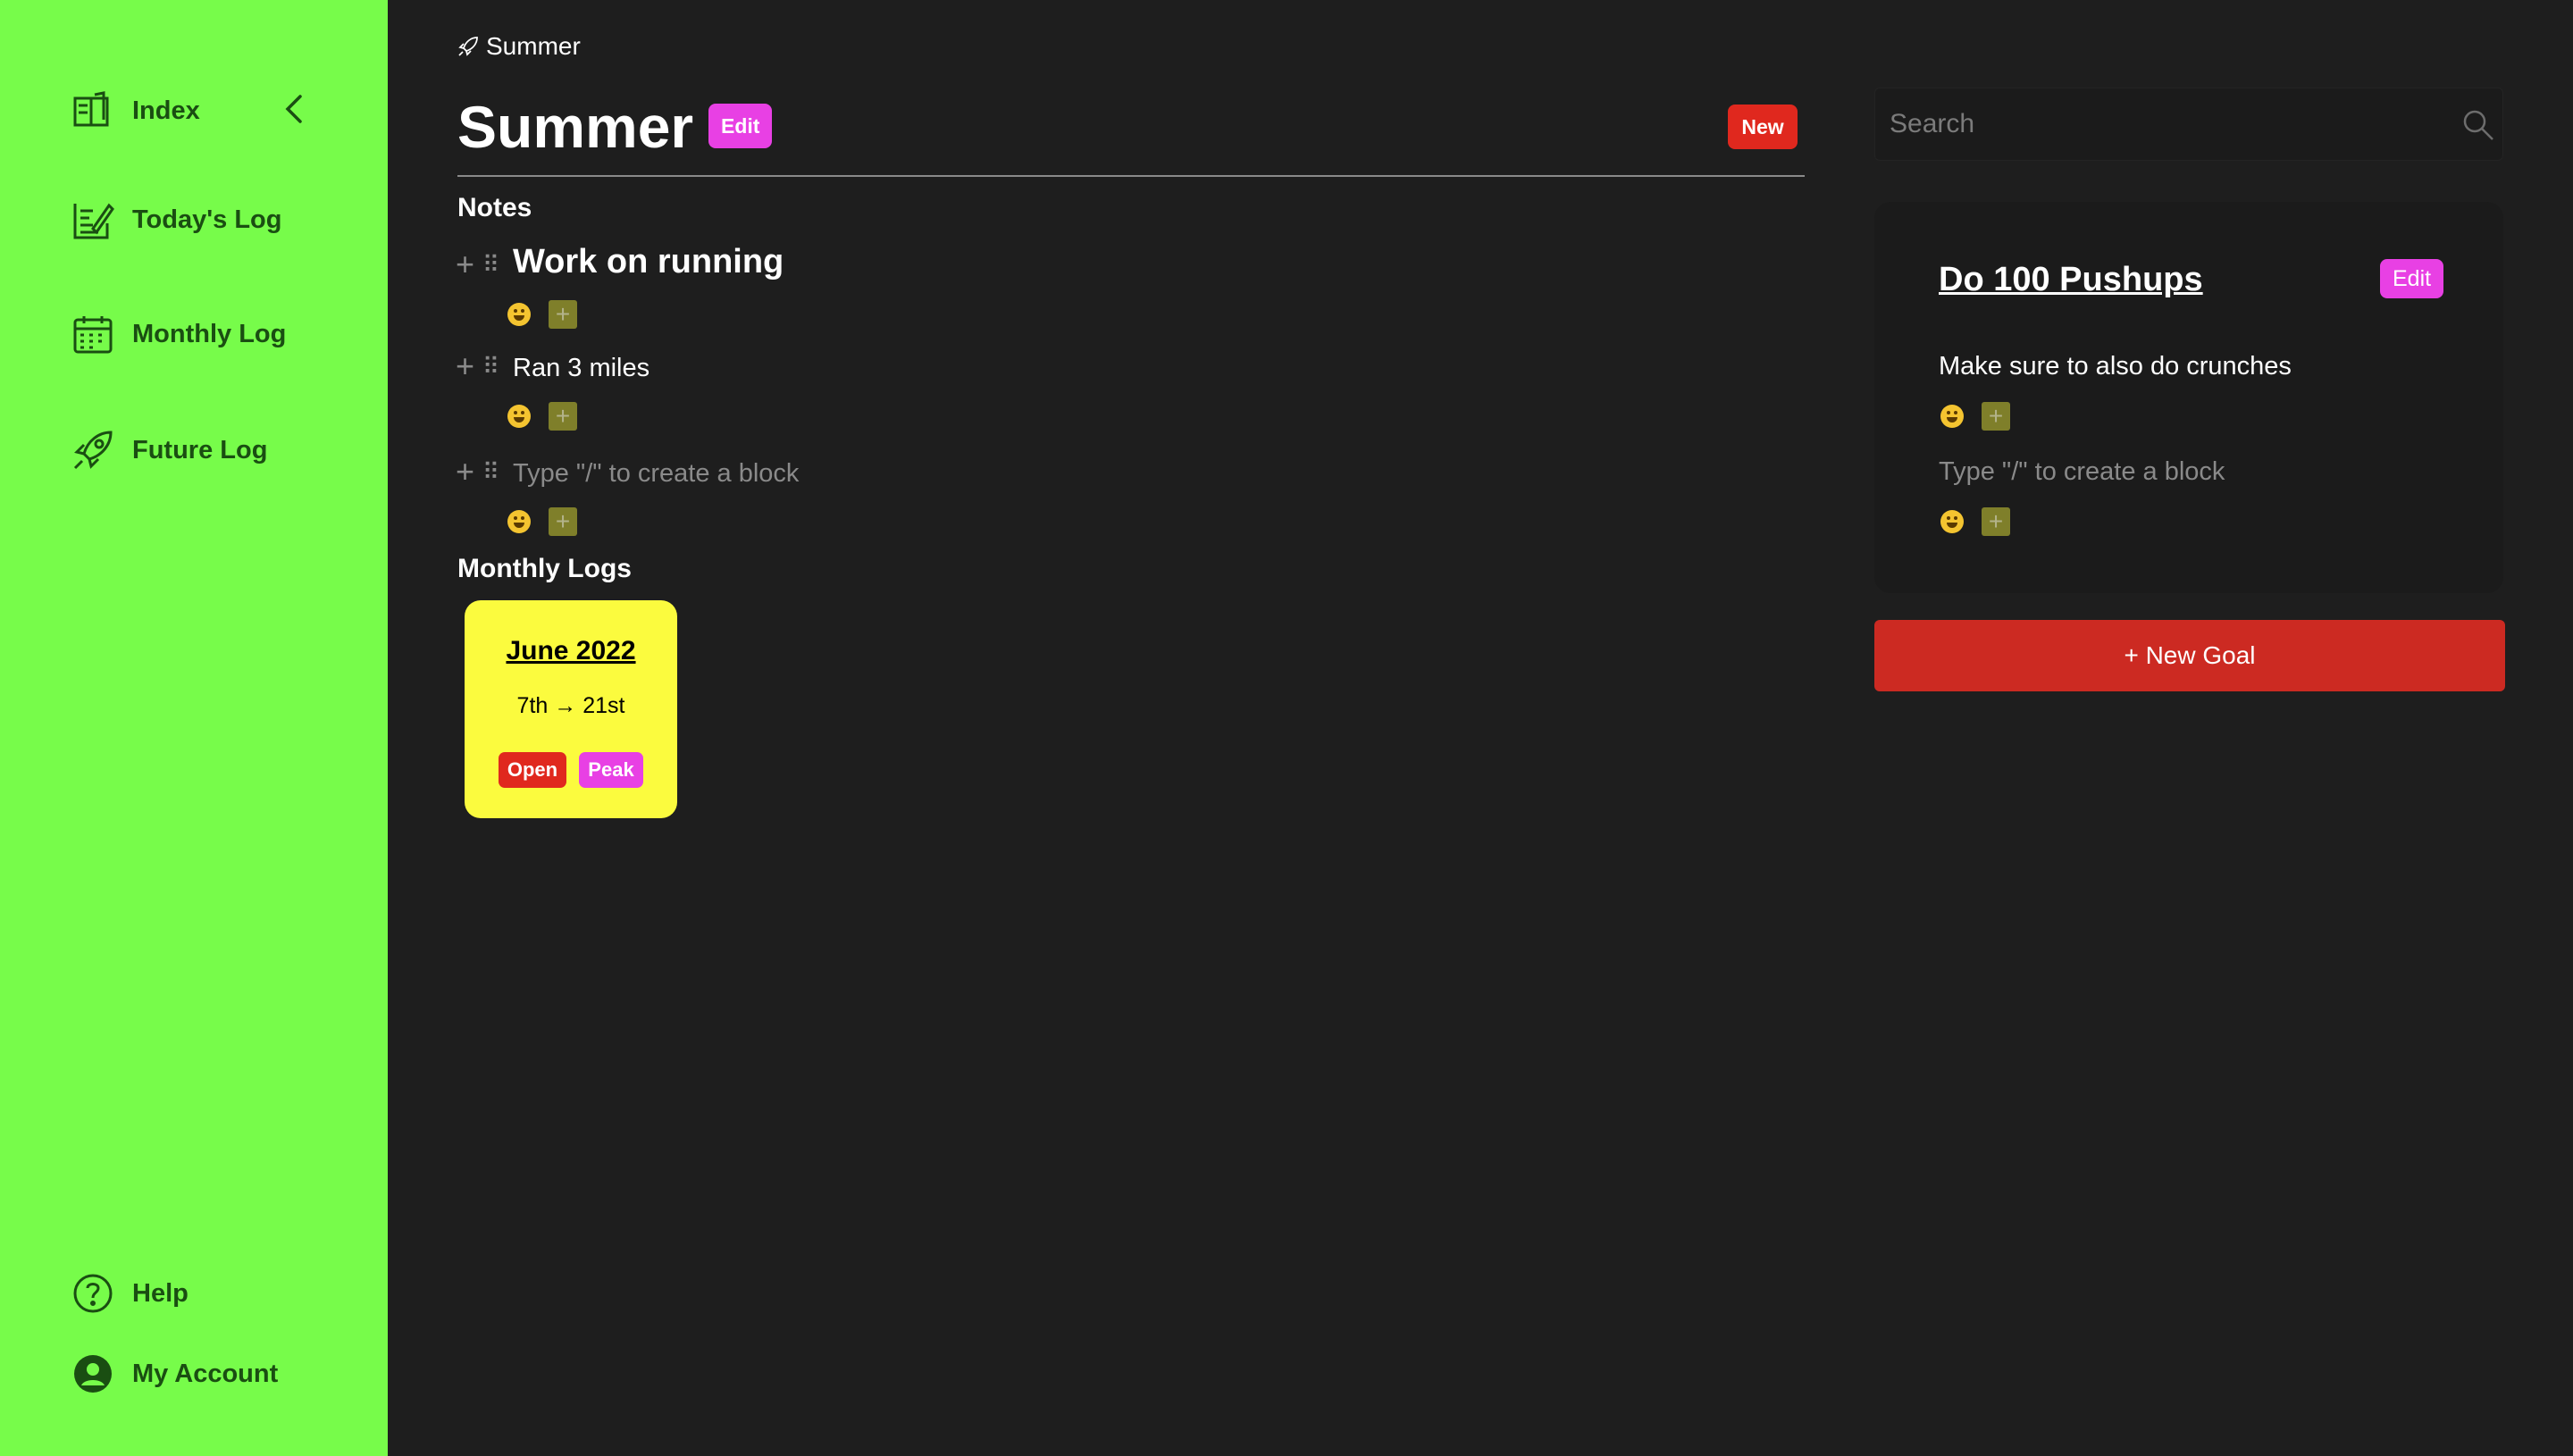 The image size is (2573, 1456). What do you see at coordinates (532, 770) in the screenshot?
I see `open-button: Open` at bounding box center [532, 770].